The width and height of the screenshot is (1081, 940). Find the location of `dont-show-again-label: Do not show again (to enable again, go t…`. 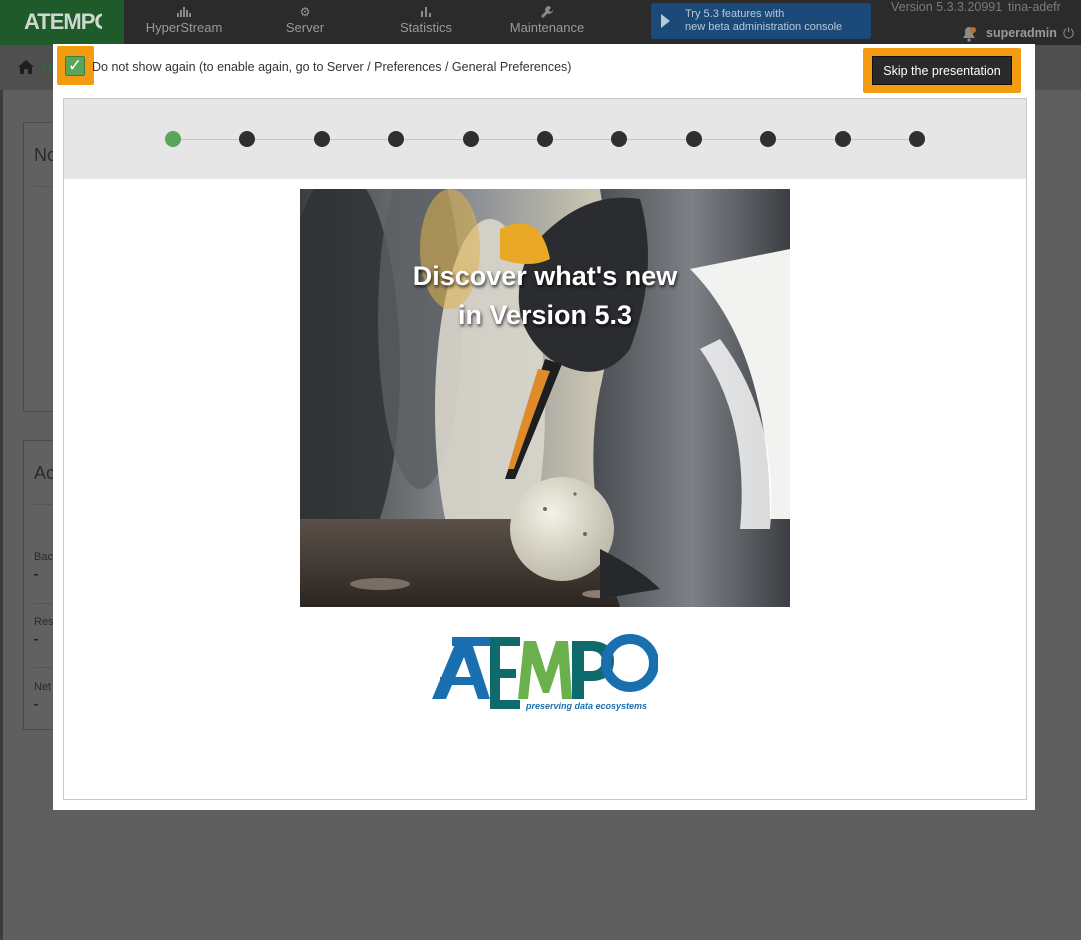

dont-show-again-label: Do not show again (to enable again, go t… is located at coordinates (331, 67).